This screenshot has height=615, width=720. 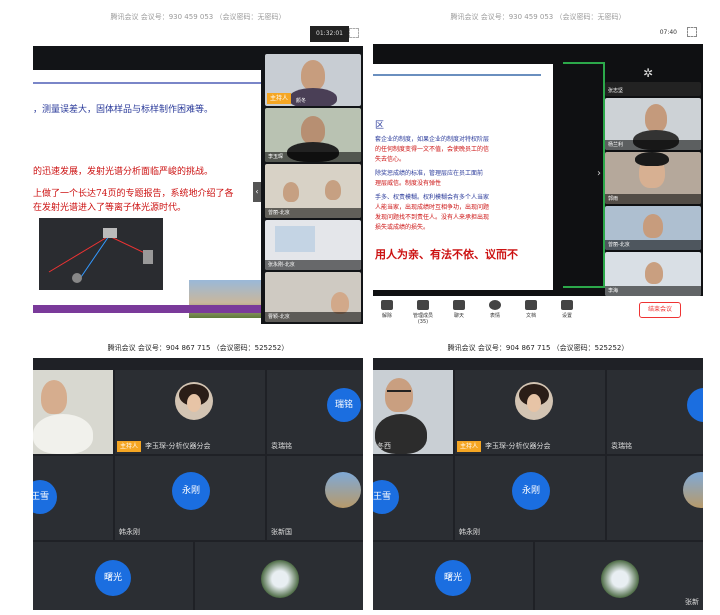 What do you see at coordinates (652, 159) in the screenshot?
I see `participant-hair` at bounding box center [652, 159].